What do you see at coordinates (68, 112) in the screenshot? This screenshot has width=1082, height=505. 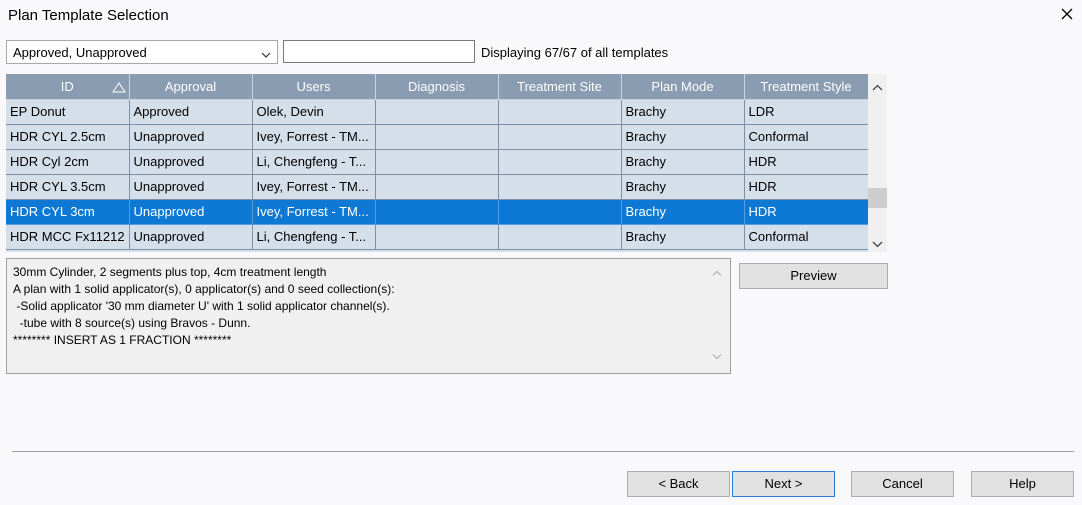 I see `cell-id: EP Donut` at bounding box center [68, 112].